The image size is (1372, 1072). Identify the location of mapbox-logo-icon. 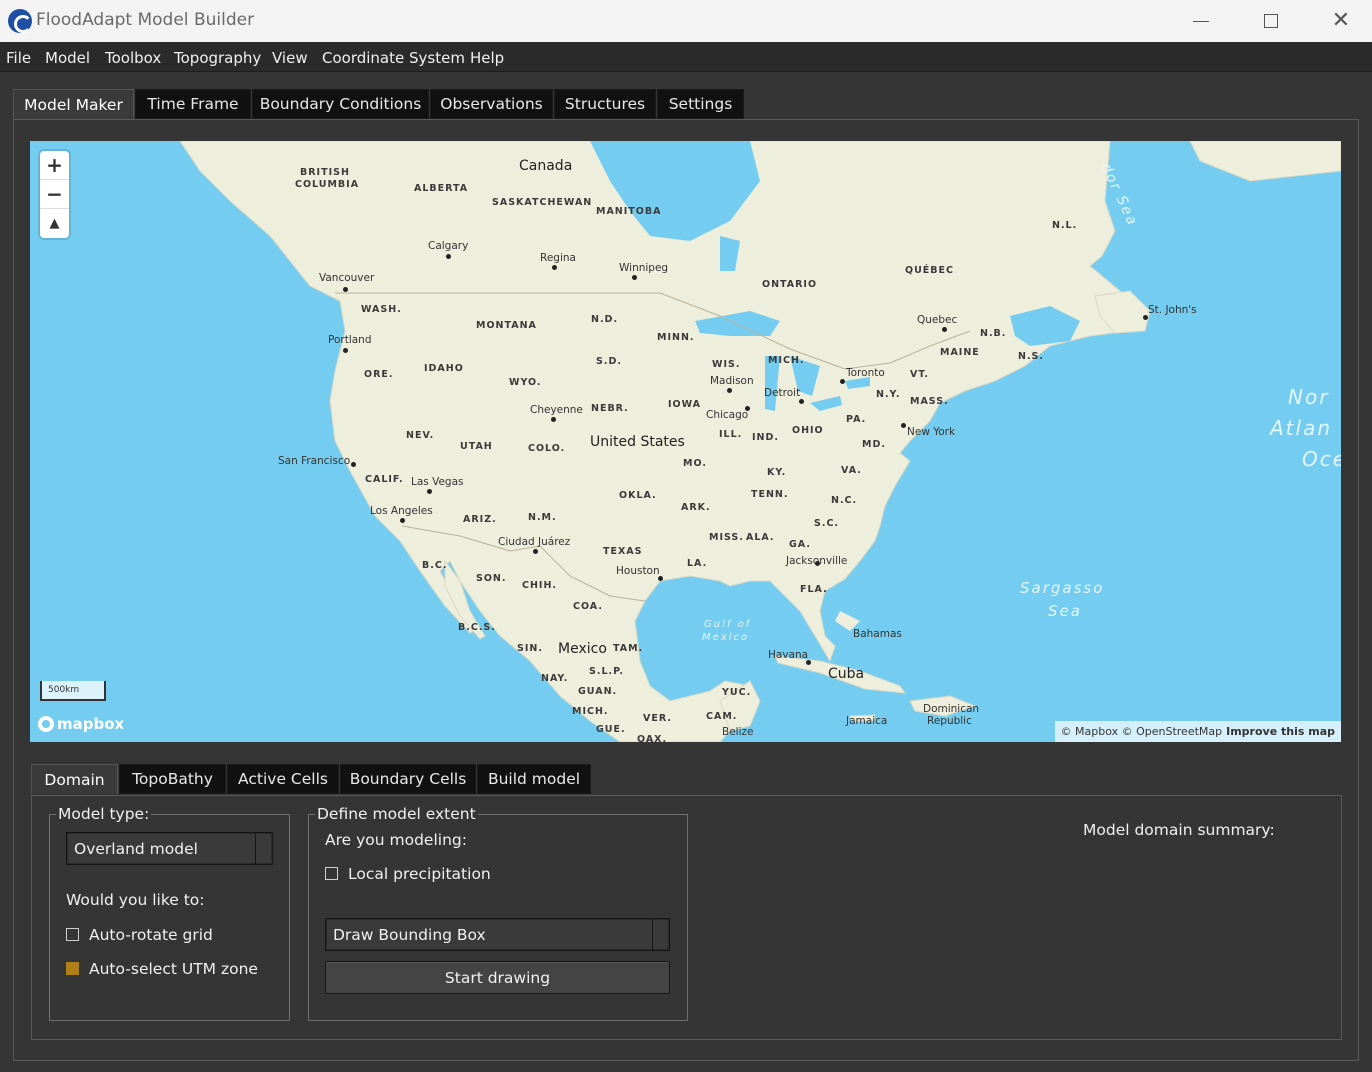
(46, 724).